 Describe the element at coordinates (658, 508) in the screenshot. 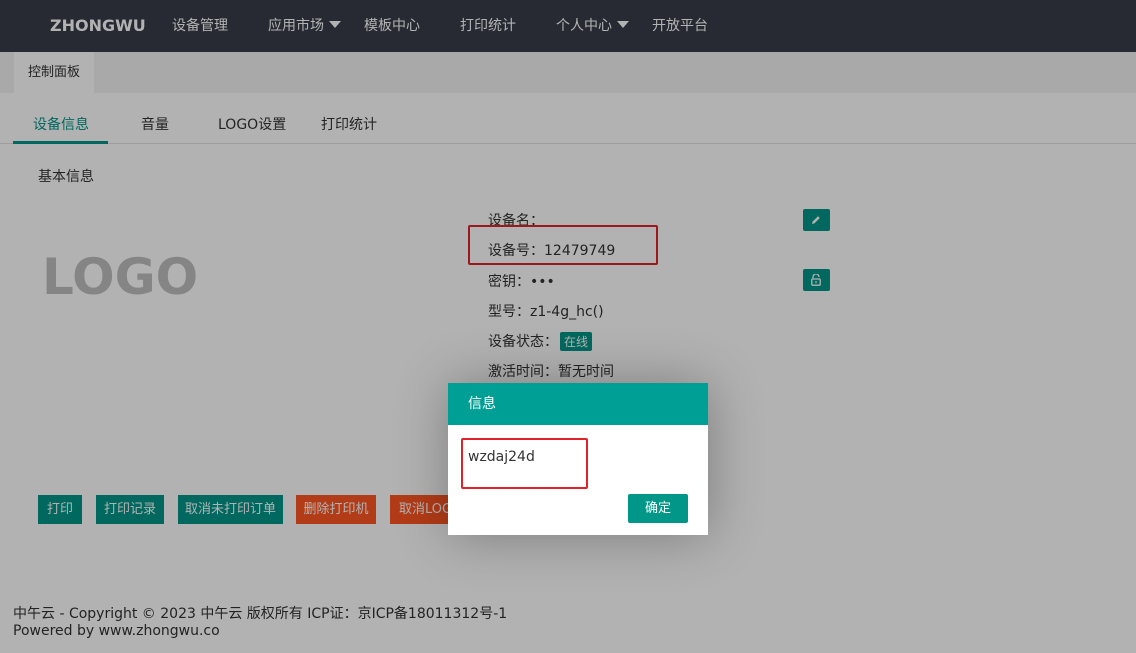

I see `confirm-button: 确定` at that location.